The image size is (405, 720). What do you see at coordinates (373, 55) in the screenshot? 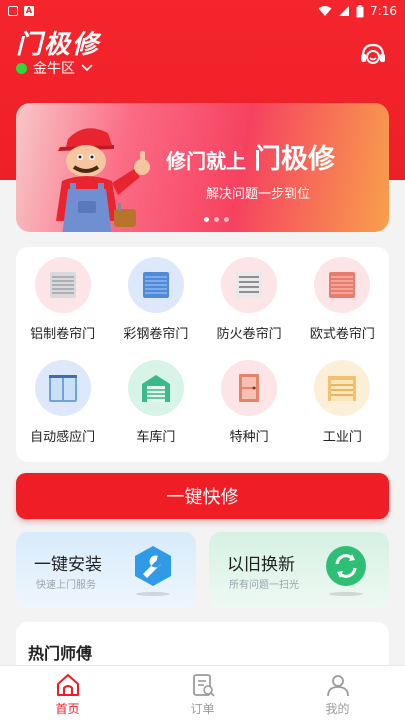
I see `customer-service-icon` at bounding box center [373, 55].